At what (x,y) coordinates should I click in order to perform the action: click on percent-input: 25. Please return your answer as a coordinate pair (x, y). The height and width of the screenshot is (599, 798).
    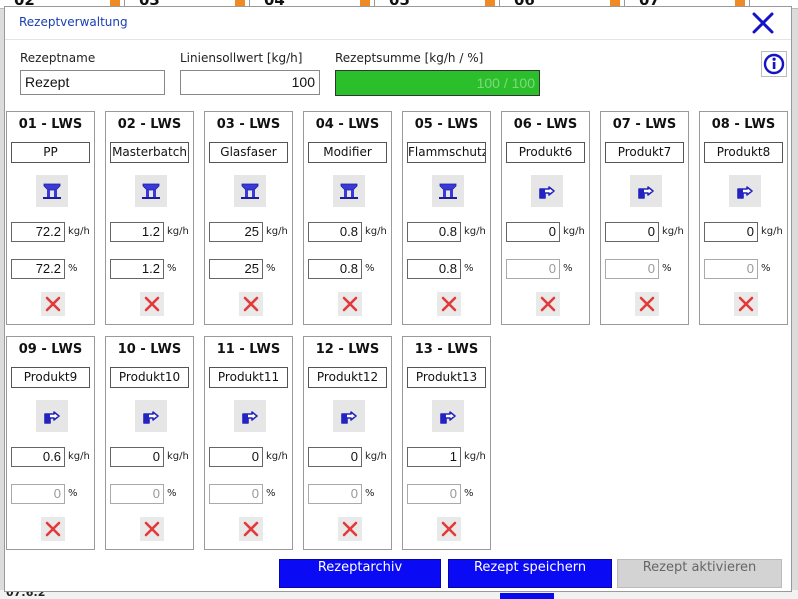
    Looking at the image, I should click on (236, 269).